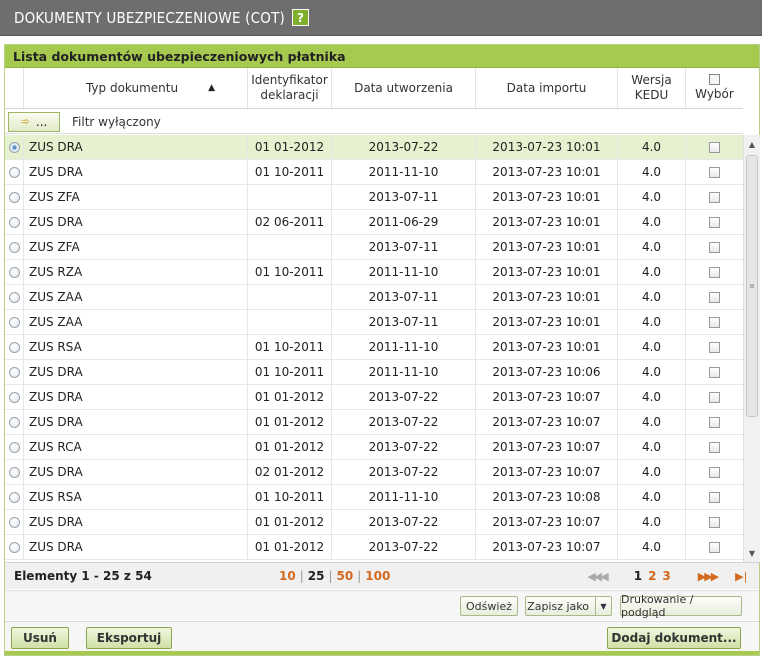 The image size is (762, 659). I want to click on delete-button: Usuń, so click(40, 638).